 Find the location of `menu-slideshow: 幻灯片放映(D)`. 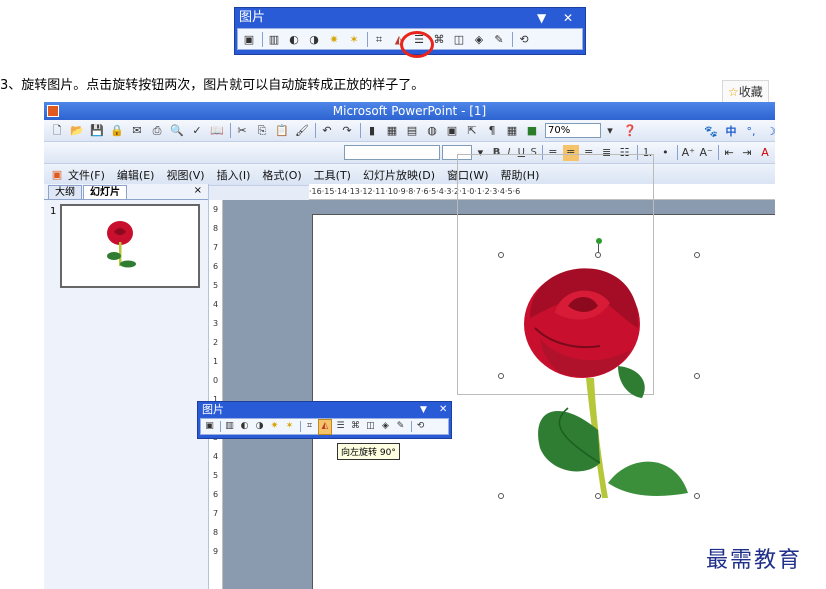

menu-slideshow: 幻灯片放映(D) is located at coordinates (399, 175).